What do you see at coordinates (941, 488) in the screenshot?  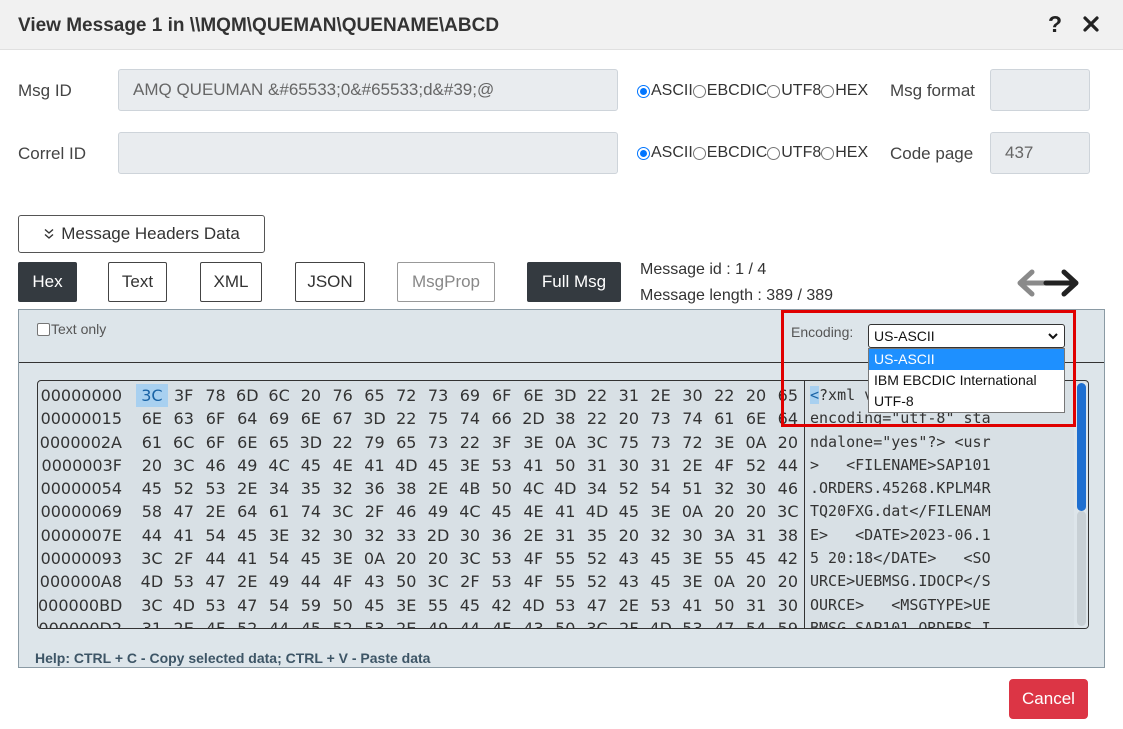 I see `ascii-row: .ORDERS.45268.KPLM4R` at bounding box center [941, 488].